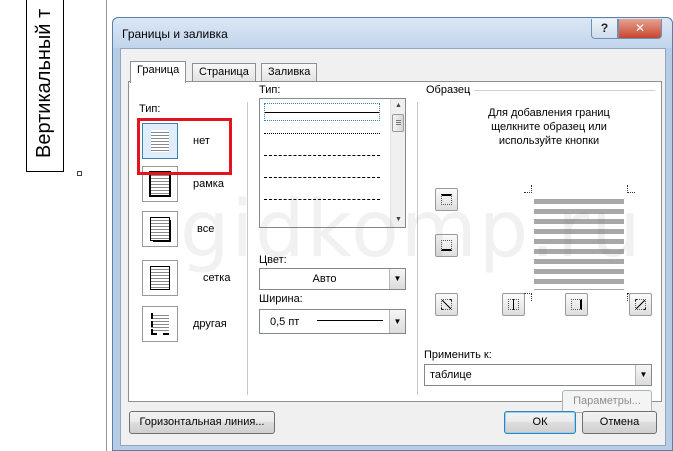 The image size is (673, 451). Describe the element at coordinates (289, 72) in the screenshot. I see `tab-shading: Заливка` at that location.